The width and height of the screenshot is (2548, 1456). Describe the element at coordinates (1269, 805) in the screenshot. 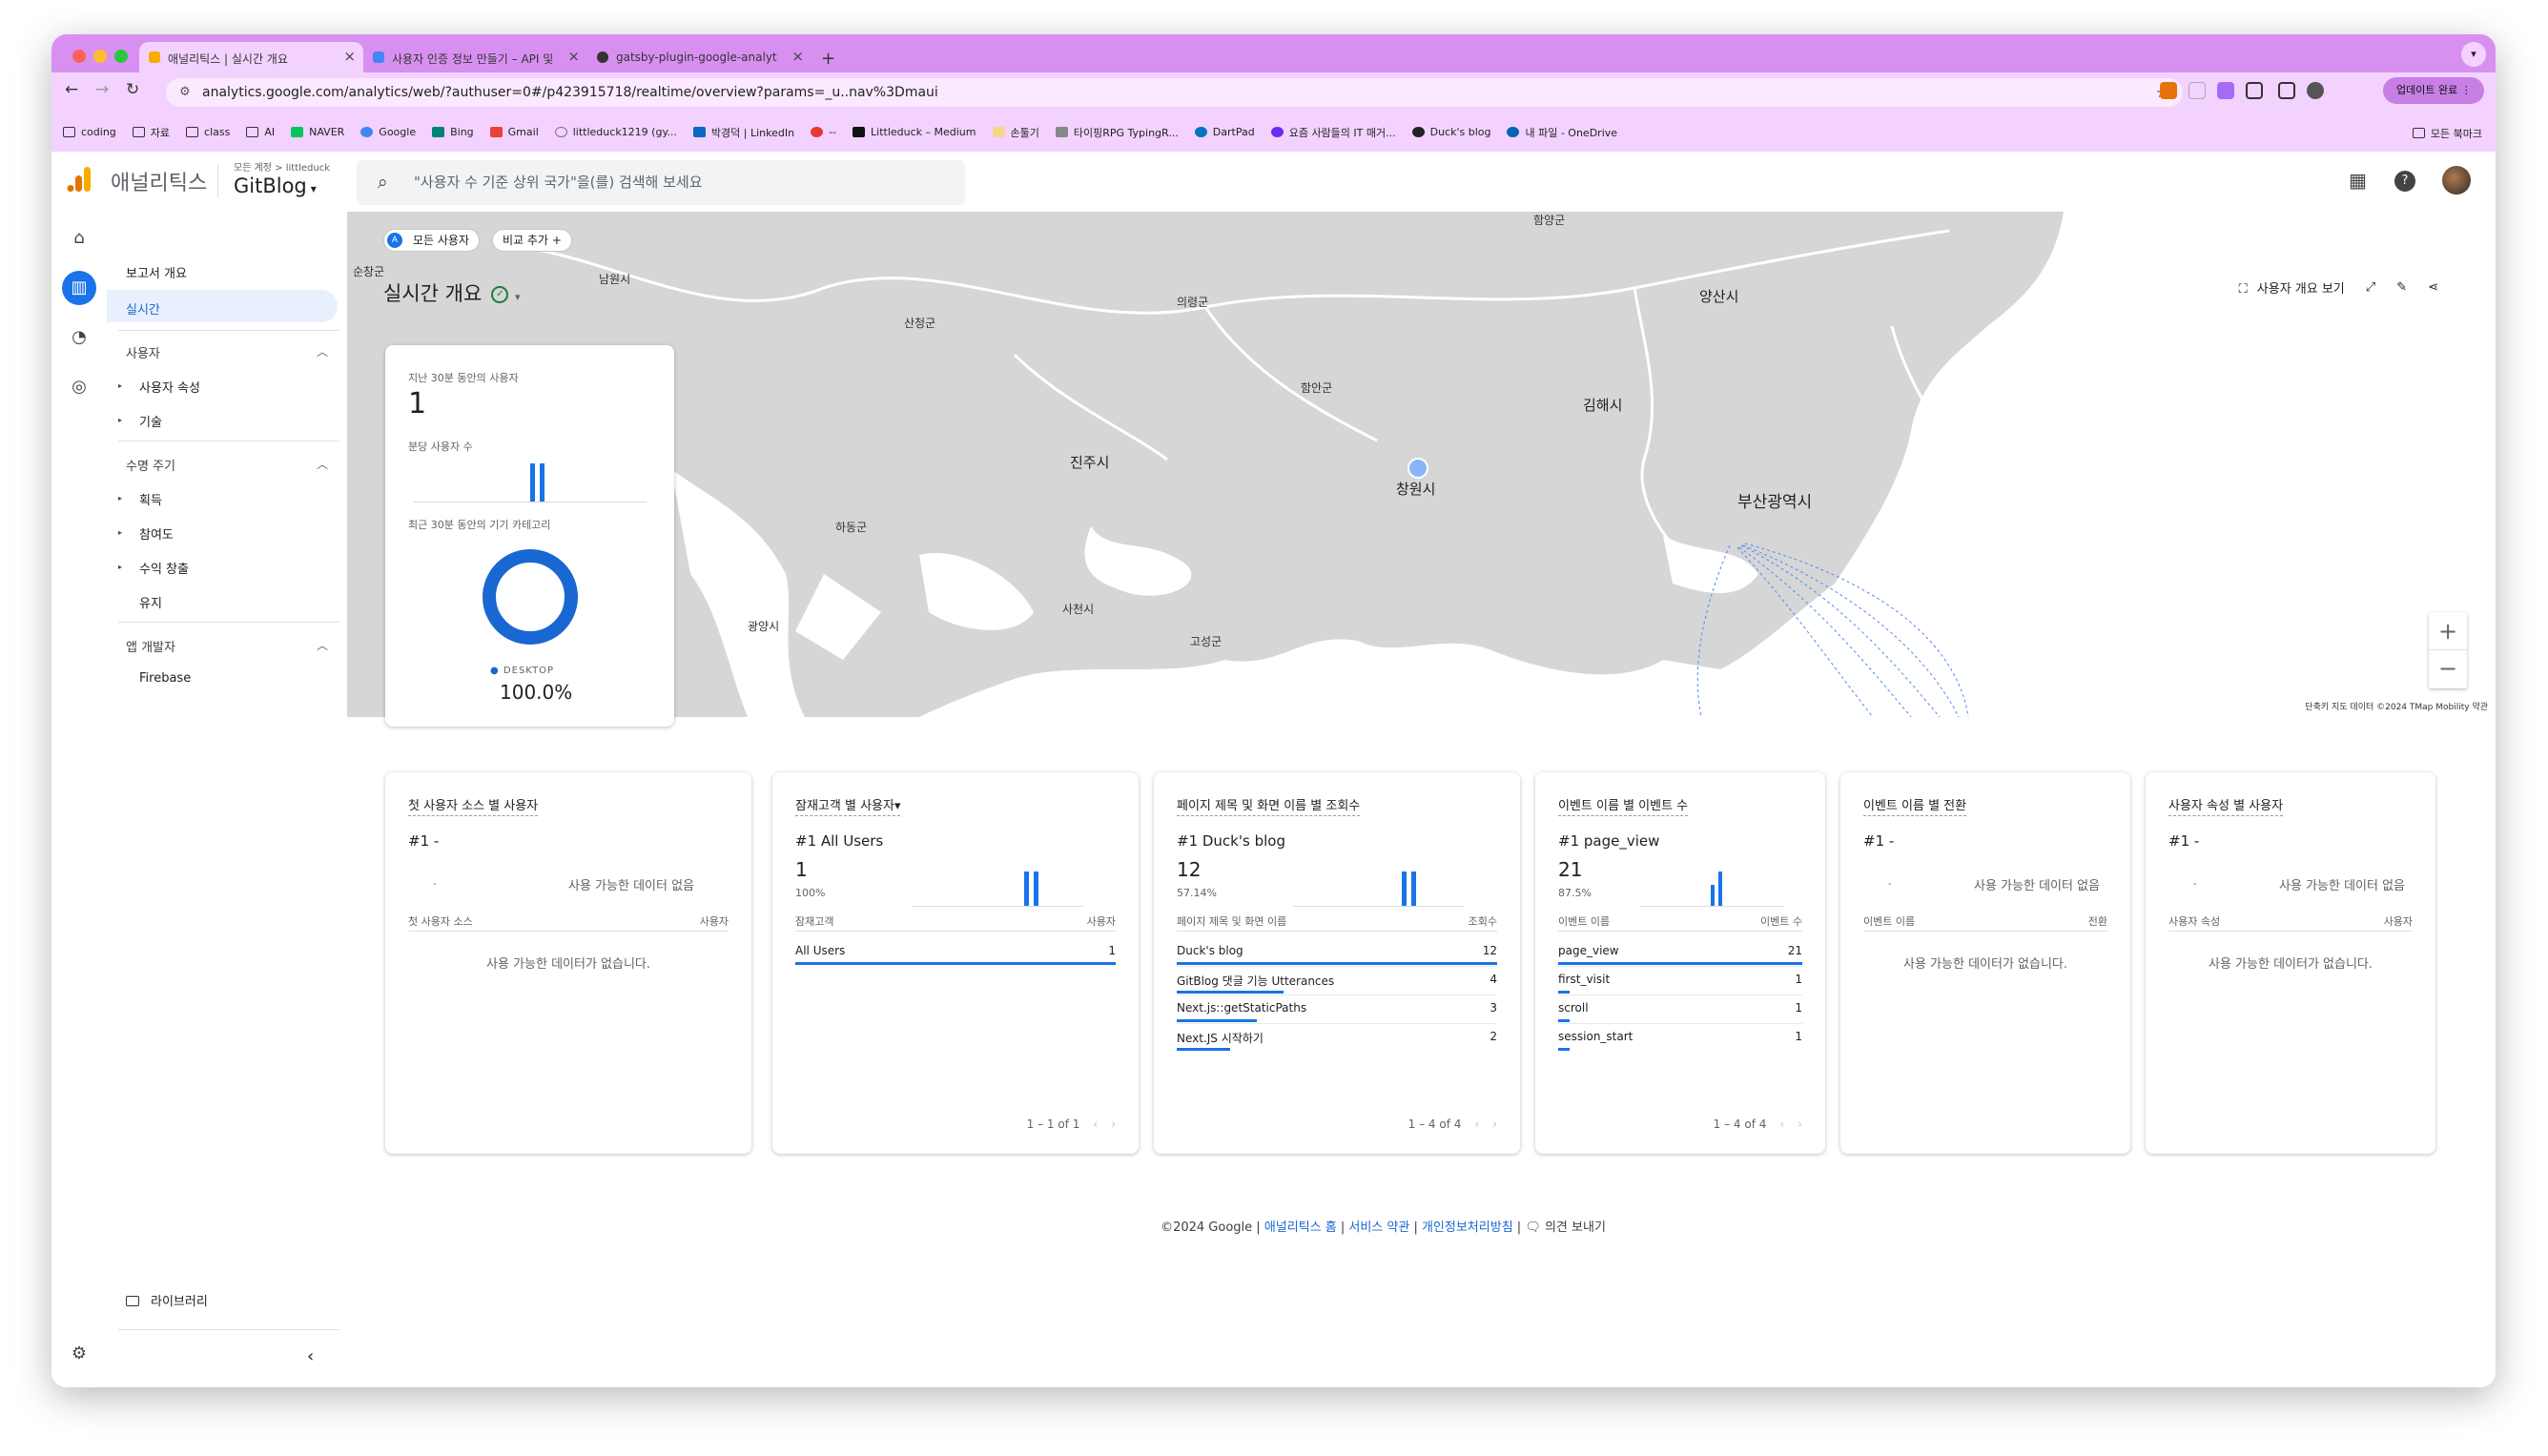

I see `card-title: 페이지 제목 및 화면 이름 별 조회수` at that location.